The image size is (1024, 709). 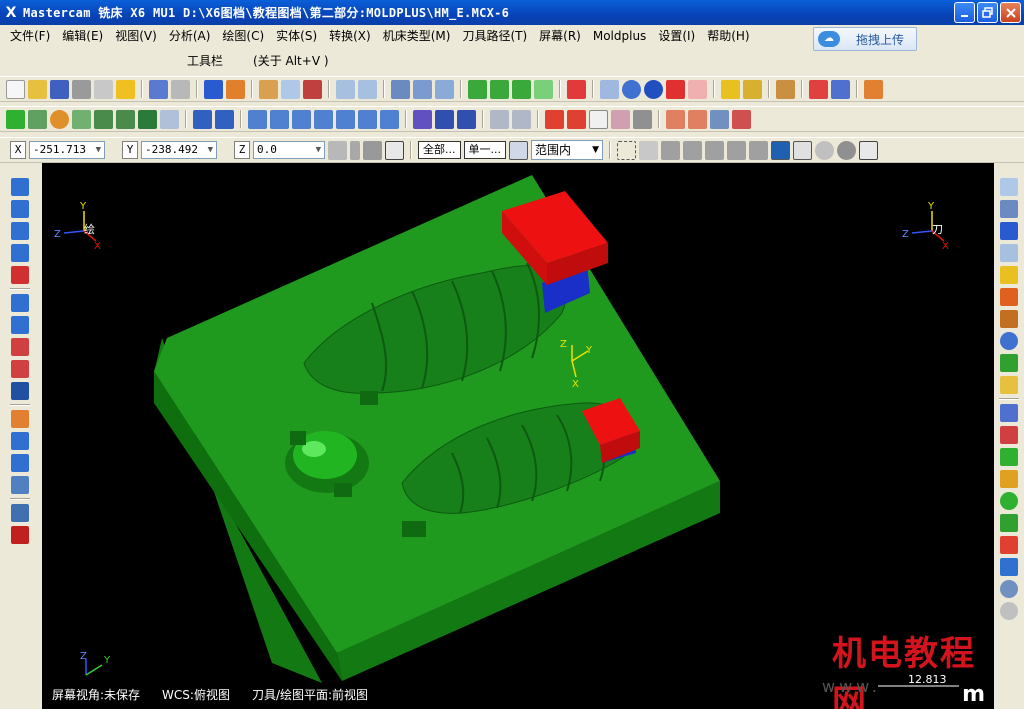 What do you see at coordinates (279, 119) in the screenshot?
I see `xform-rotate-icon` at bounding box center [279, 119].